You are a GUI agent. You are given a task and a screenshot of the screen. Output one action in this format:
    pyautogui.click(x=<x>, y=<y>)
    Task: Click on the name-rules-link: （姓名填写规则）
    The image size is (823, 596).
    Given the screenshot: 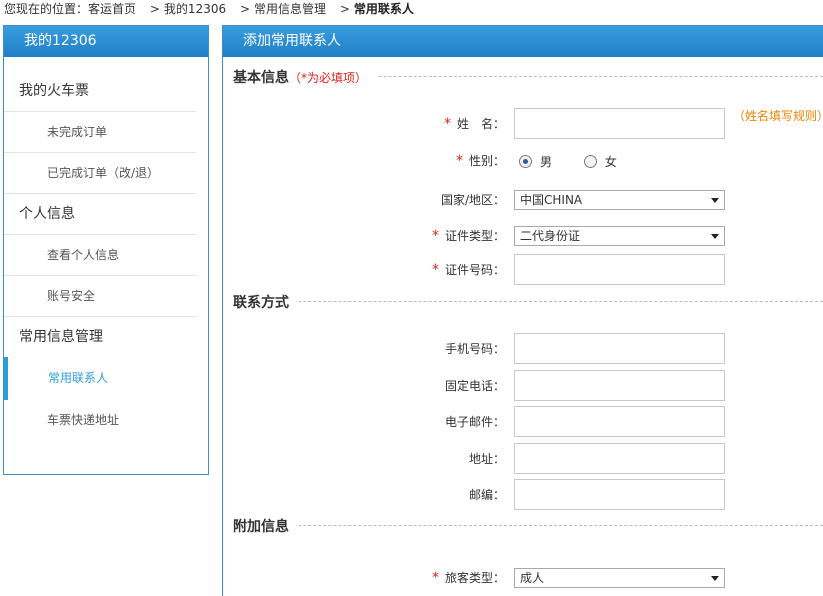 What is the action you would take?
    pyautogui.click(x=778, y=116)
    